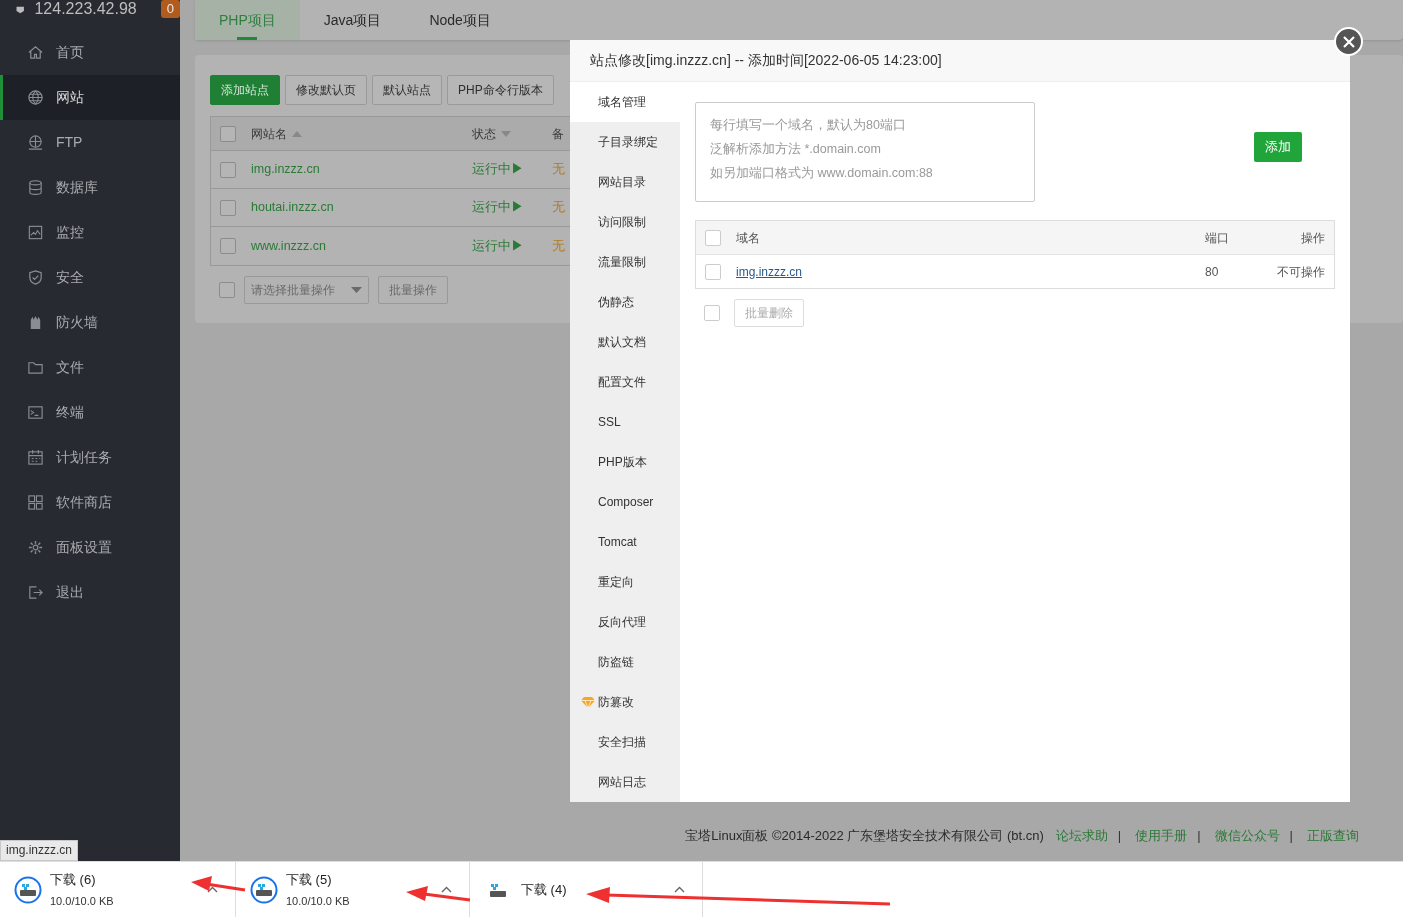  I want to click on nav-item: Tomcat, so click(625, 542).